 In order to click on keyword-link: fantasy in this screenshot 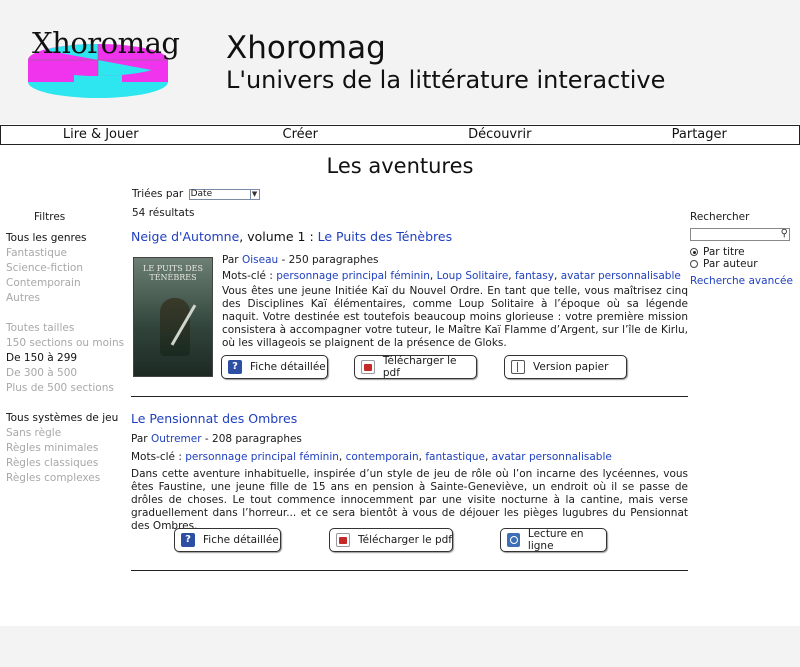, I will do `click(534, 276)`.